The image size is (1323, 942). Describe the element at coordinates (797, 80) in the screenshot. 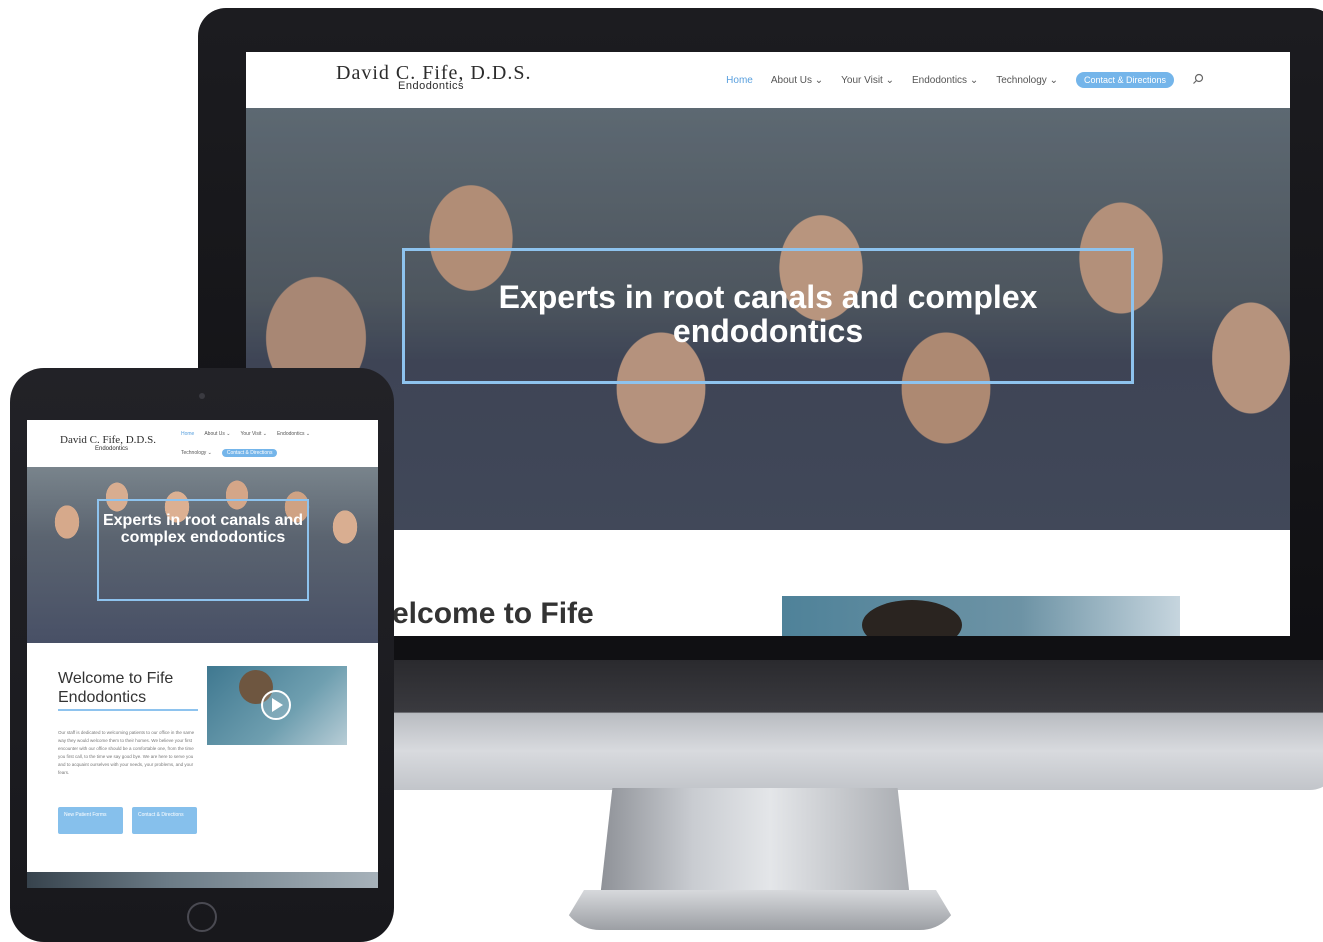

I see `nav-about-us: About Us ⌄` at that location.